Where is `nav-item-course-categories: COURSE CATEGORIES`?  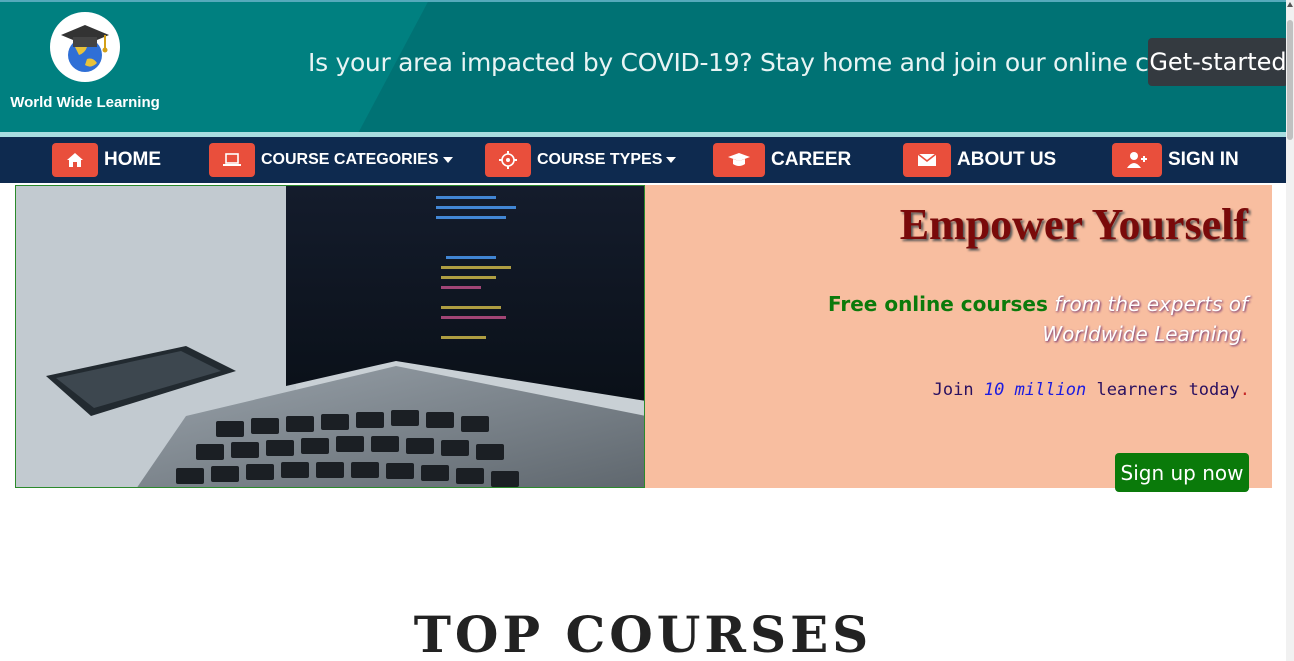
nav-item-course-categories: COURSE CATEGORIES is located at coordinates (331, 160).